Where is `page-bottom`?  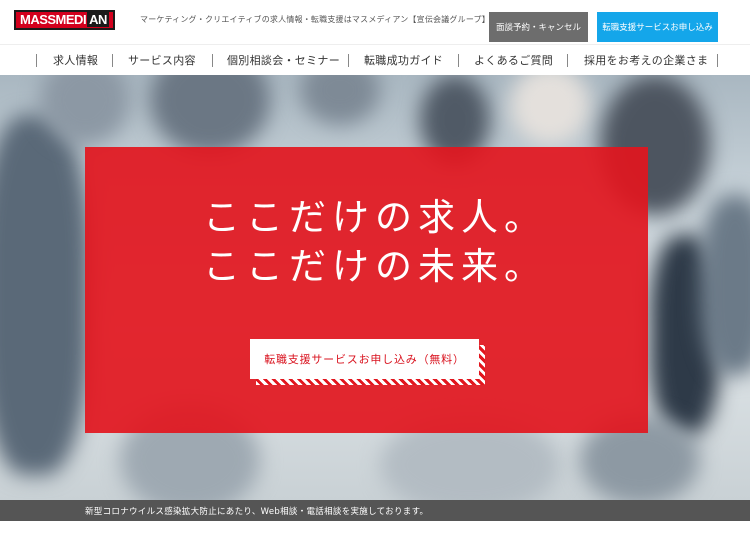
page-bottom is located at coordinates (375, 539).